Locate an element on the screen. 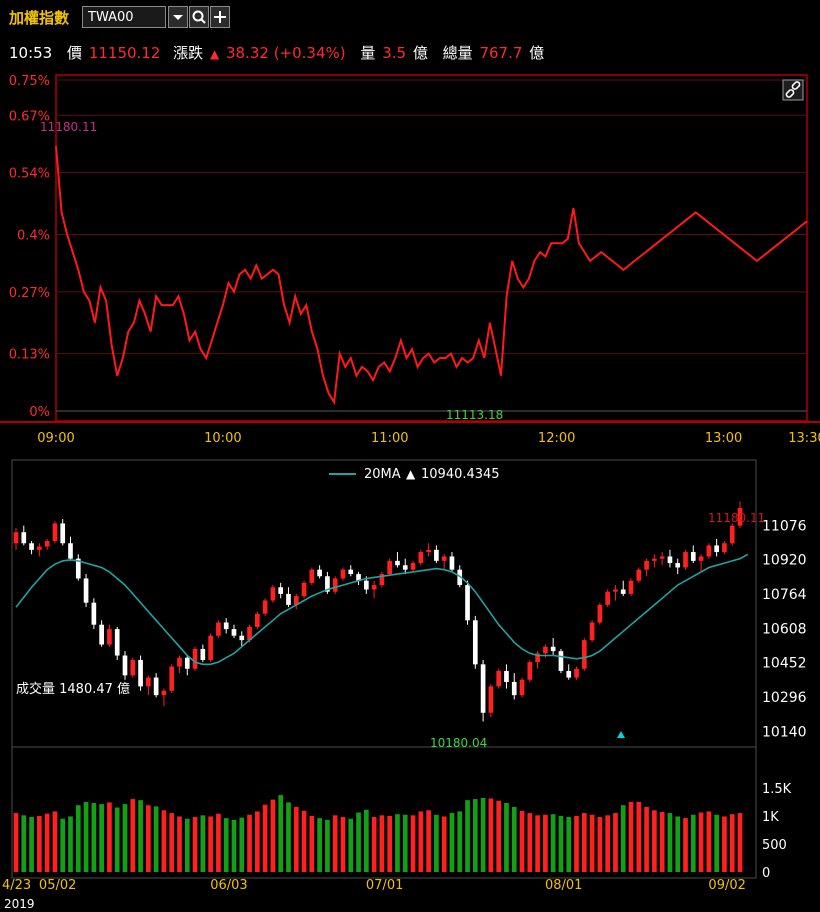 The height and width of the screenshot is (912, 820). quote-time: 10:53 is located at coordinates (31, 53).